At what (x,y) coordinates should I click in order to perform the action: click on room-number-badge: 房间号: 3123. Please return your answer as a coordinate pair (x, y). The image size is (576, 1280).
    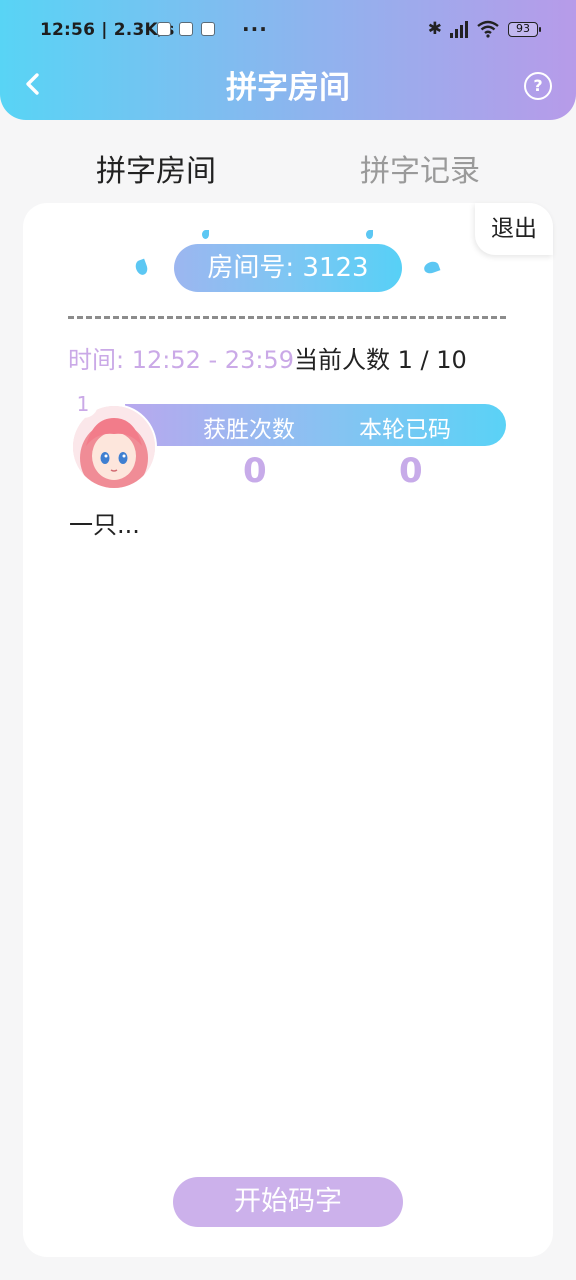
    Looking at the image, I should click on (288, 268).